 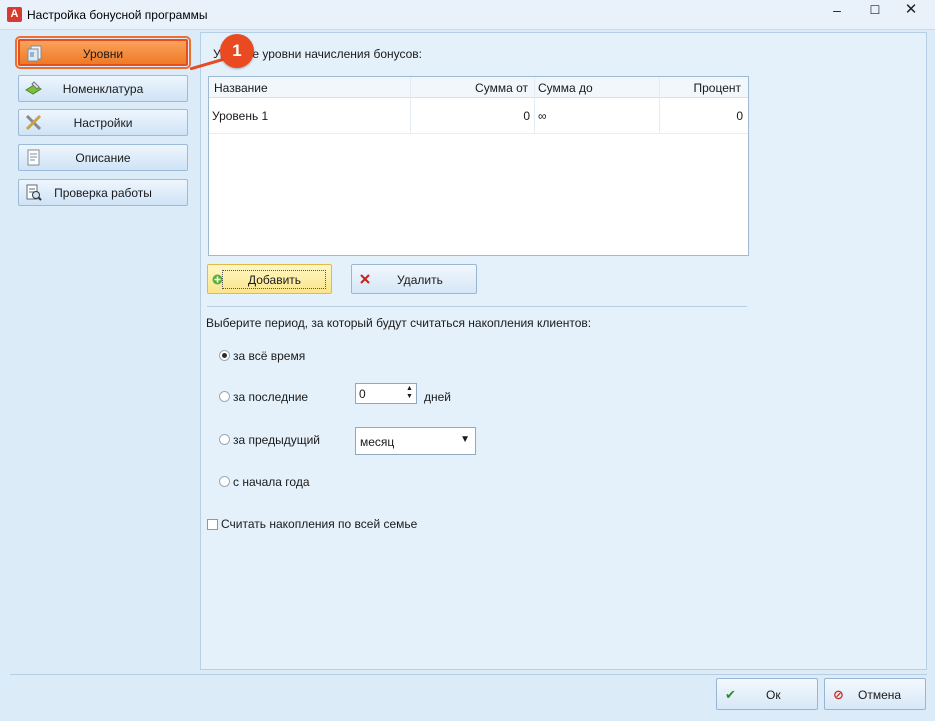 I want to click on delete-x-icon, so click(x=365, y=279).